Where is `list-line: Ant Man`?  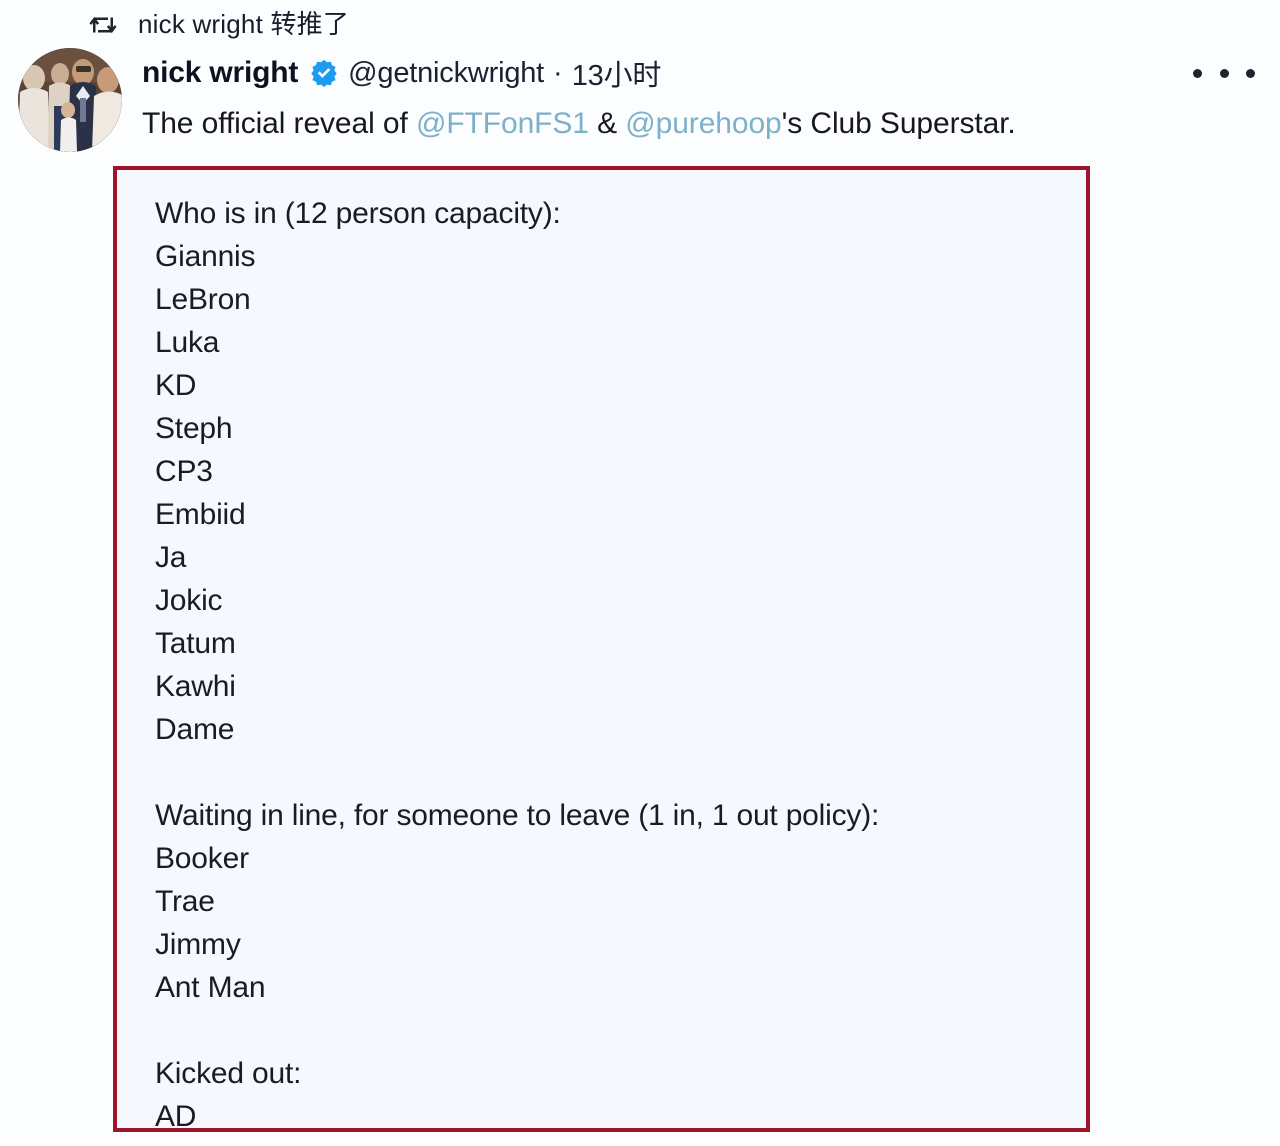
list-line: Ant Man is located at coordinates (210, 987).